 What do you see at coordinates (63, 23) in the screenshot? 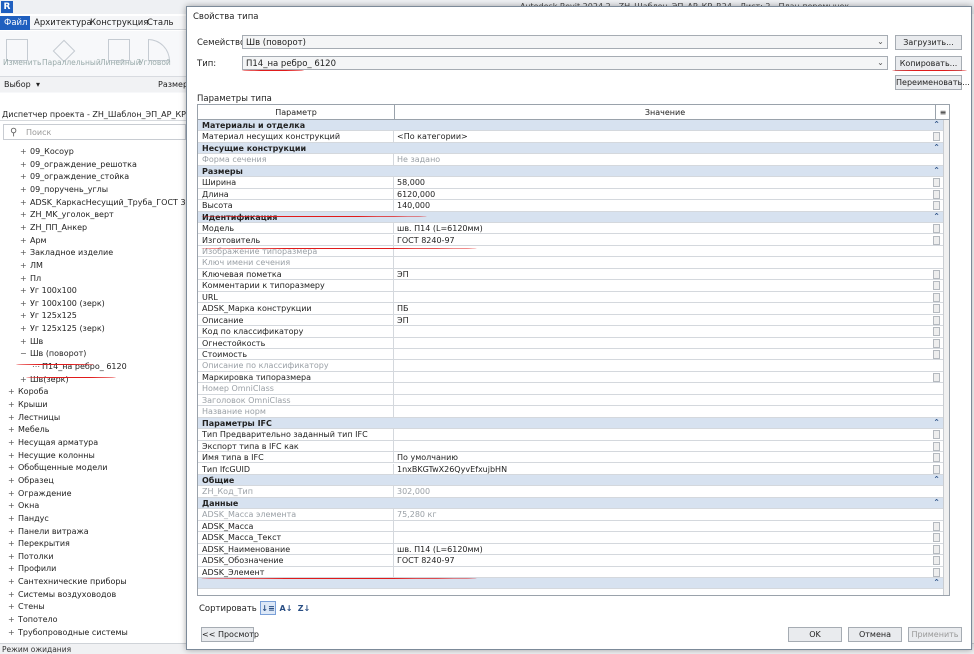
I see `tab-architecture: Архитектура` at bounding box center [63, 23].